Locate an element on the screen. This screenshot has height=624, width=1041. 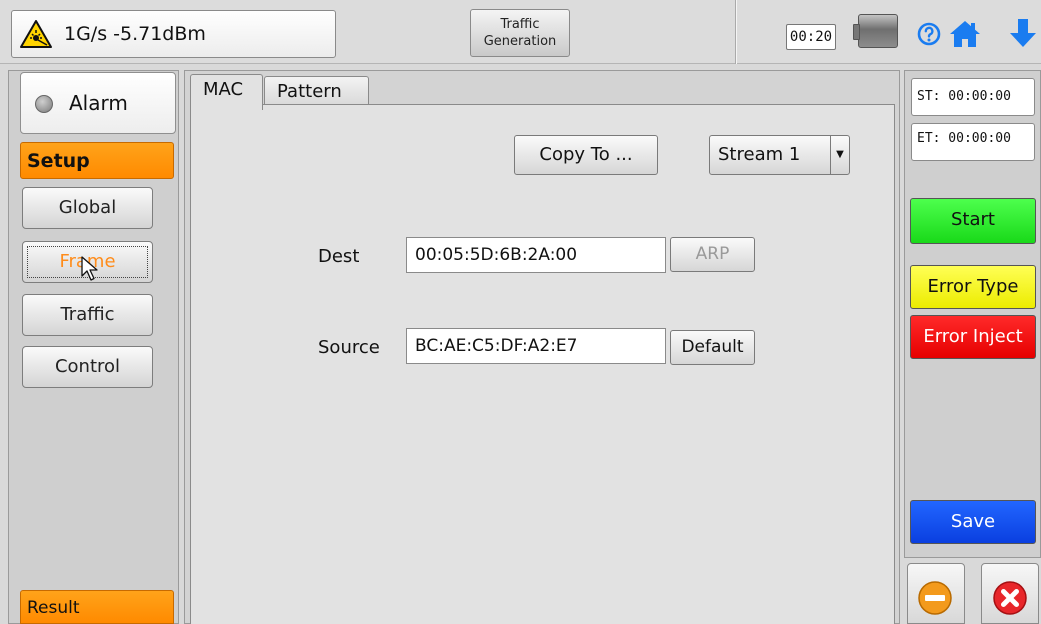
tab-mac: MAC is located at coordinates (226, 92).